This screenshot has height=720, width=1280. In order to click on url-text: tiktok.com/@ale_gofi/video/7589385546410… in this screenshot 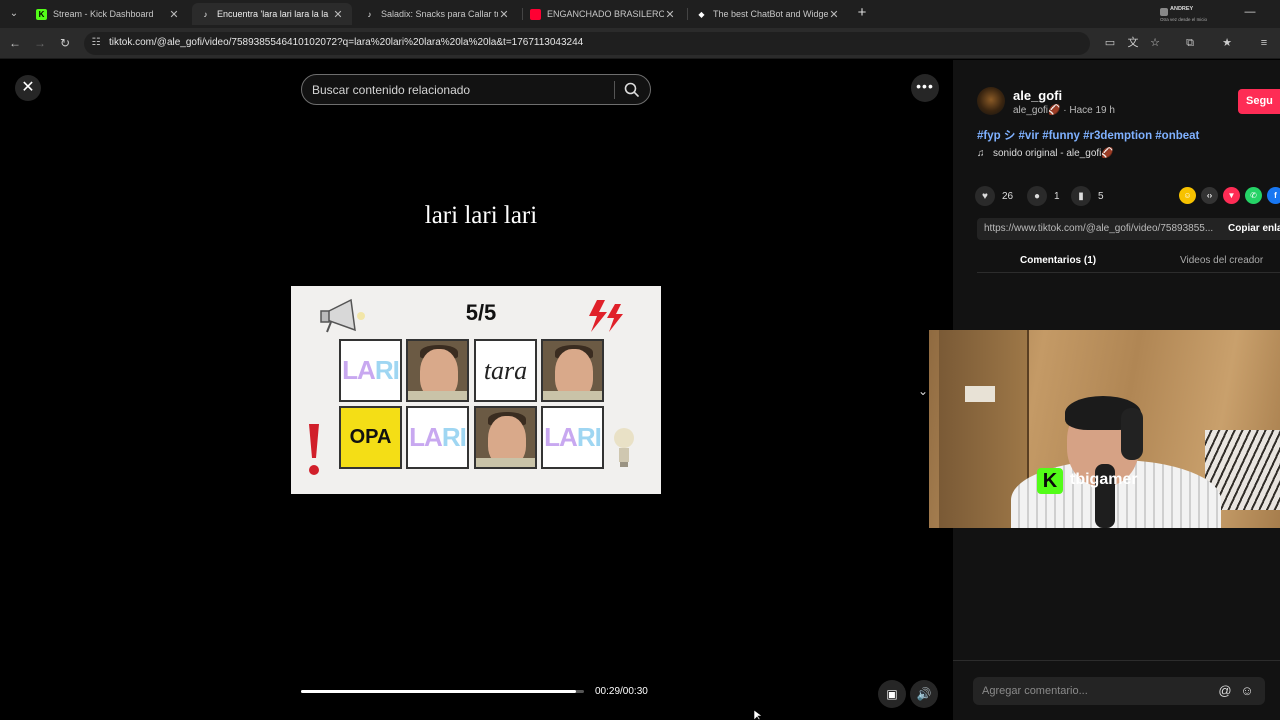, I will do `click(346, 42)`.